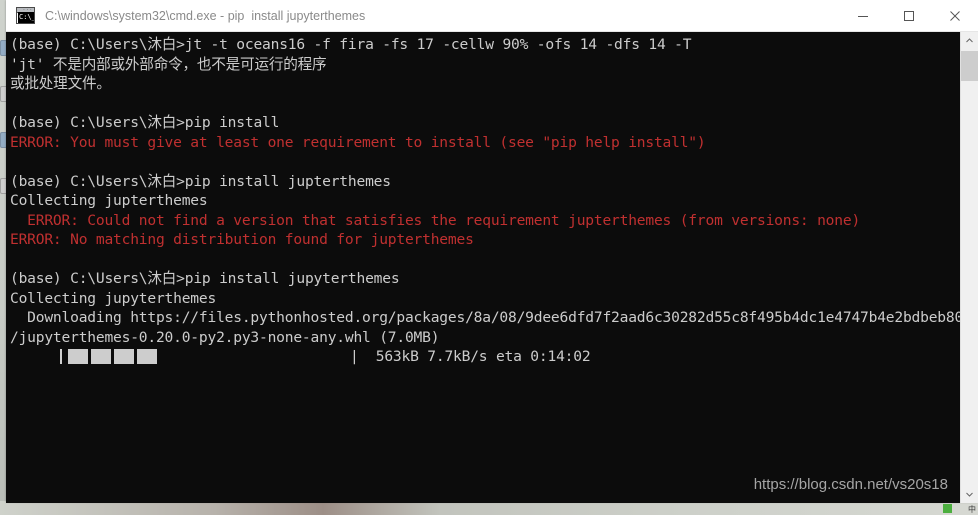 The height and width of the screenshot is (515, 978). What do you see at coordinates (969, 66) in the screenshot?
I see `scrollbar-thumb` at bounding box center [969, 66].